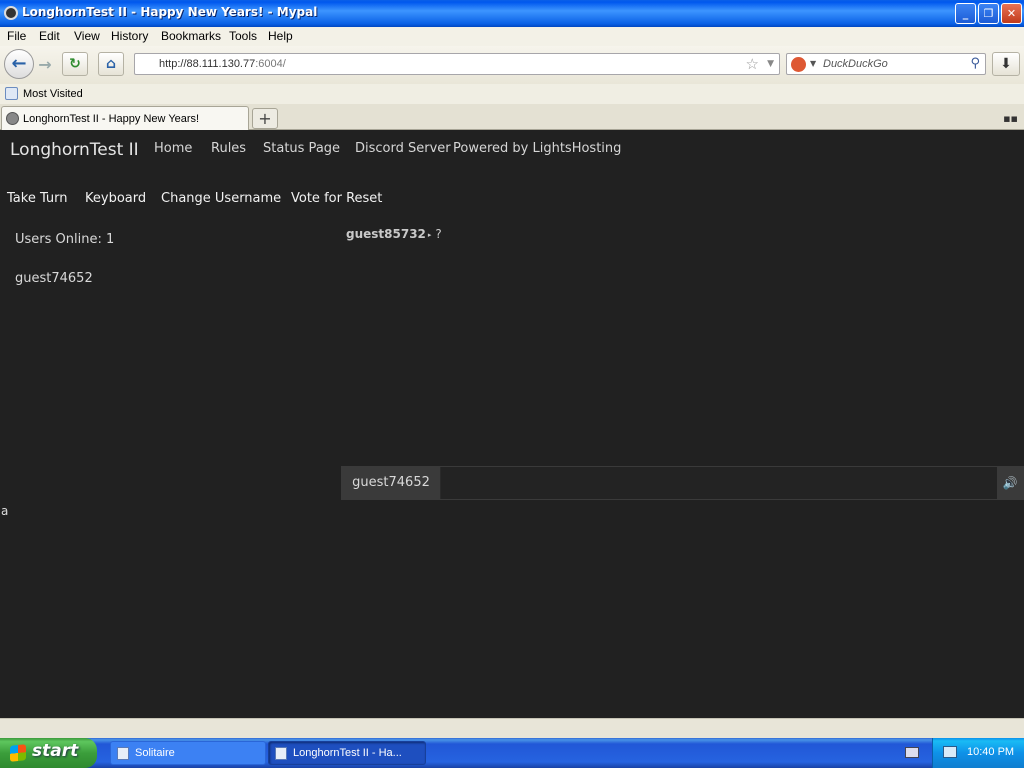  I want to click on chat-message-text: ?, so click(438, 234).